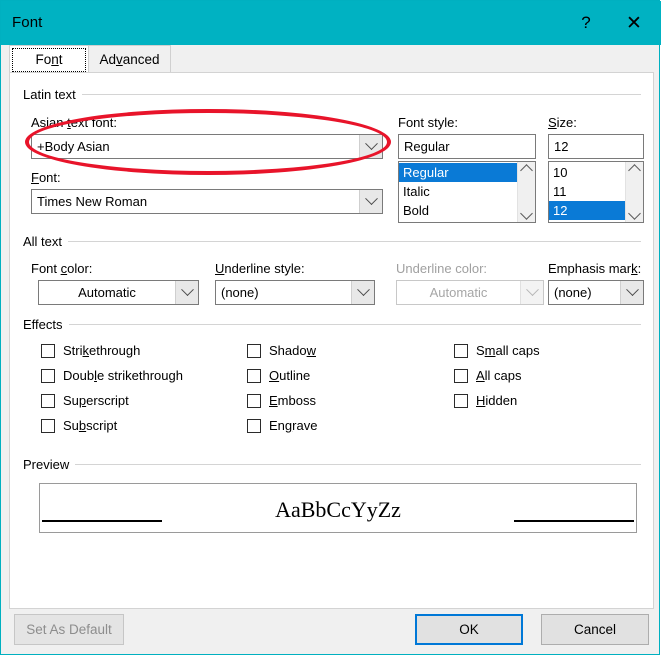 The height and width of the screenshot is (657, 662). Describe the element at coordinates (497, 400) in the screenshot. I see `checkbox-label: Hidden` at that location.